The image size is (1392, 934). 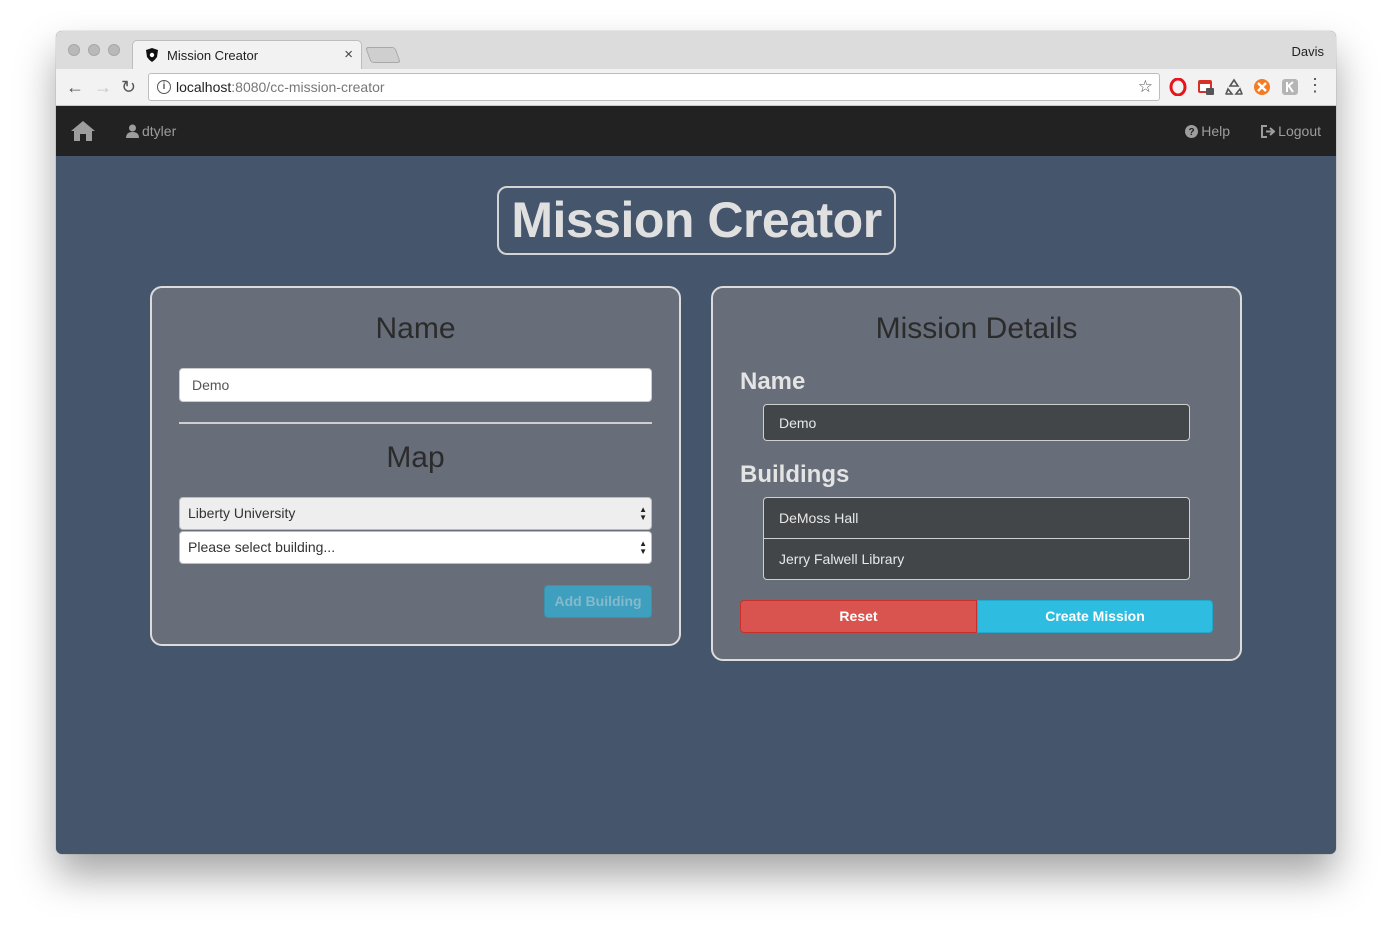 I want to click on nav-logout-link: Logout, so click(x=1291, y=131).